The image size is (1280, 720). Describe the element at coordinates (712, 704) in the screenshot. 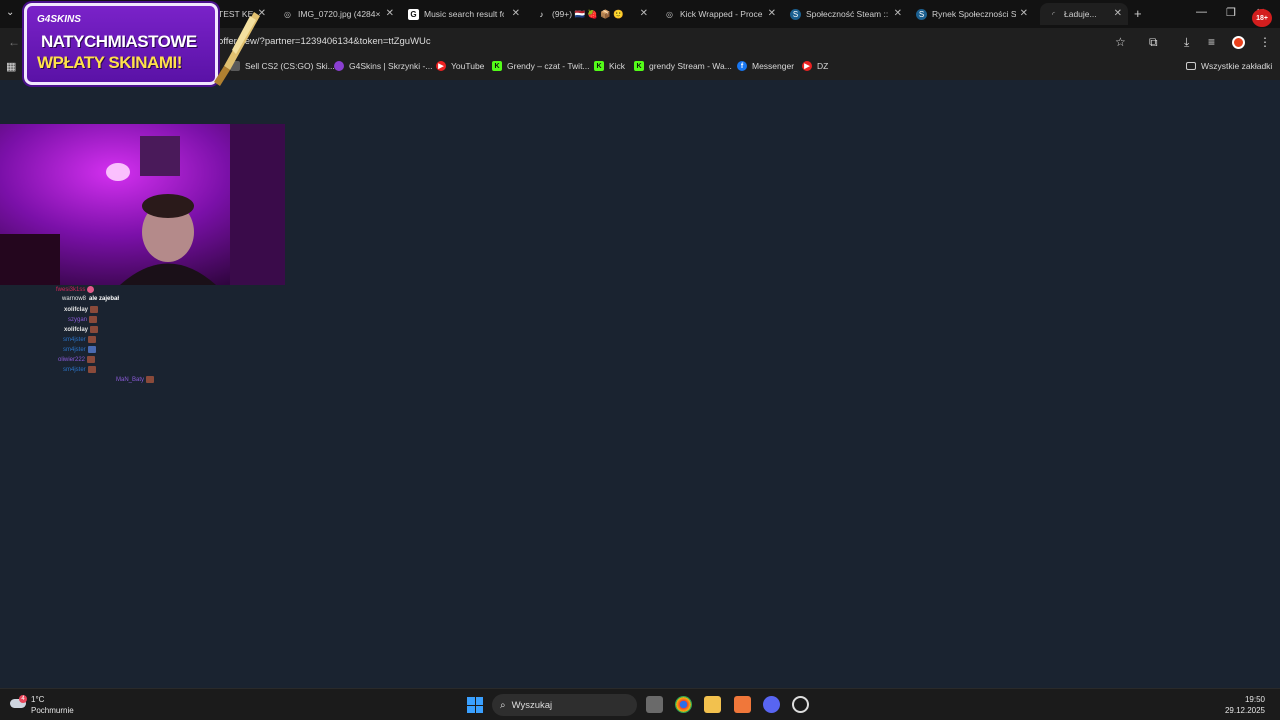

I see `file-explorer-icon` at that location.